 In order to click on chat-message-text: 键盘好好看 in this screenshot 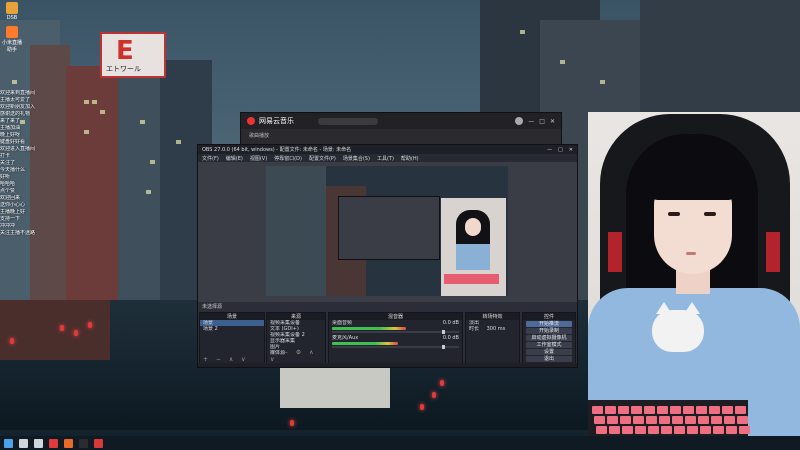, I will do `click(13, 142)`.